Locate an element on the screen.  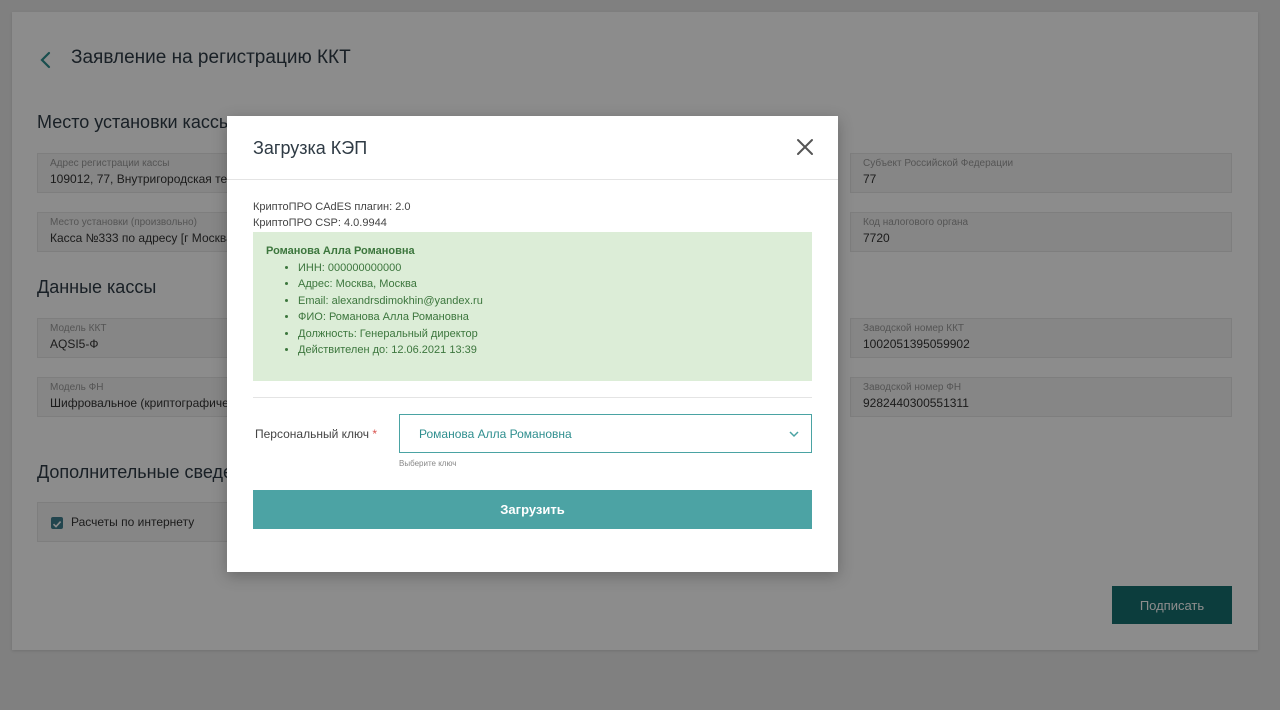
cert-fio: ФИО: Романова Алла Романовна is located at coordinates (548, 317).